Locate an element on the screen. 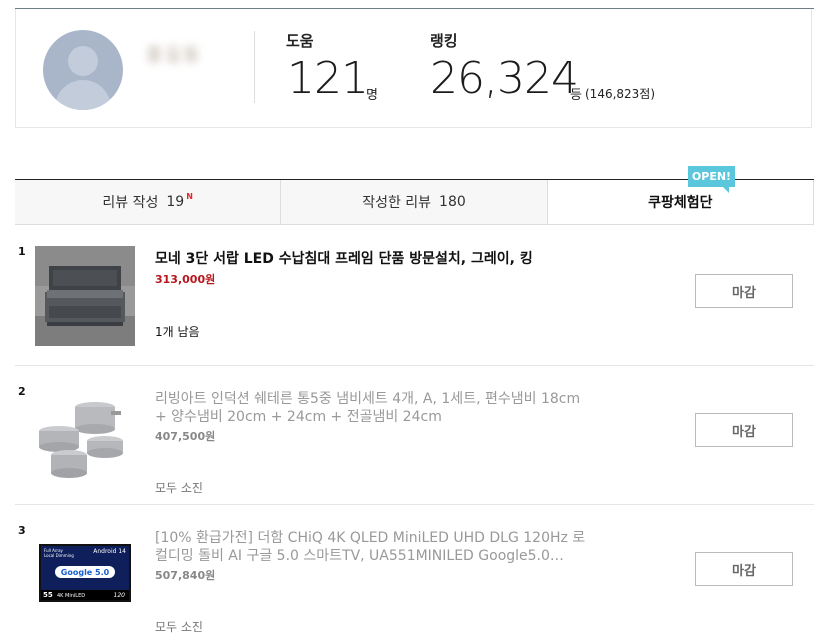 The width and height of the screenshot is (814, 644). tab-written-reviews: 작성한 리뷰 180 is located at coordinates (414, 202).